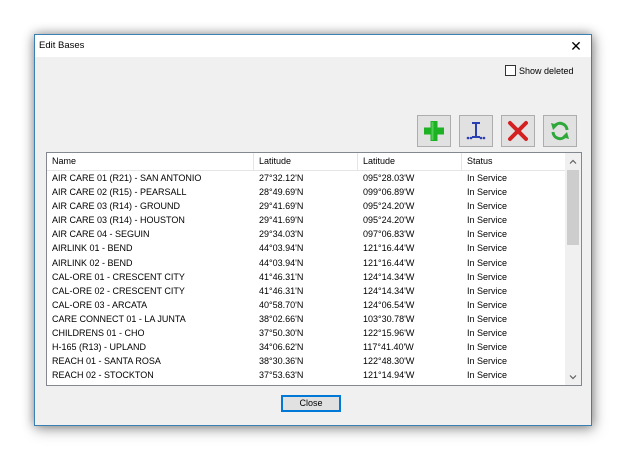 The width and height of the screenshot is (624, 459). What do you see at coordinates (99, 347) in the screenshot?
I see `base-name-cell: H-165 (R13) - UPLAND` at bounding box center [99, 347].